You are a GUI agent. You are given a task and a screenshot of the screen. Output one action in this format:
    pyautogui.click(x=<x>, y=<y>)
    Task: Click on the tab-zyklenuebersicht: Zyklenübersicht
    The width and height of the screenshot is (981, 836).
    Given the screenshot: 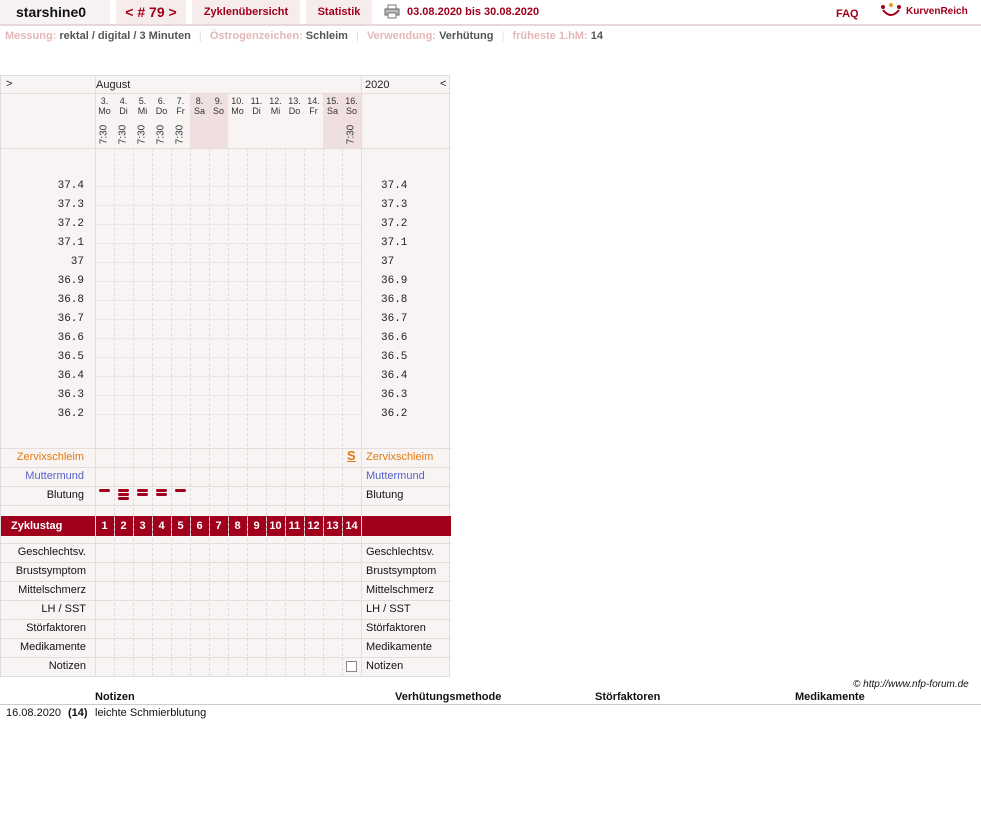 What is the action you would take?
    pyautogui.click(x=246, y=12)
    